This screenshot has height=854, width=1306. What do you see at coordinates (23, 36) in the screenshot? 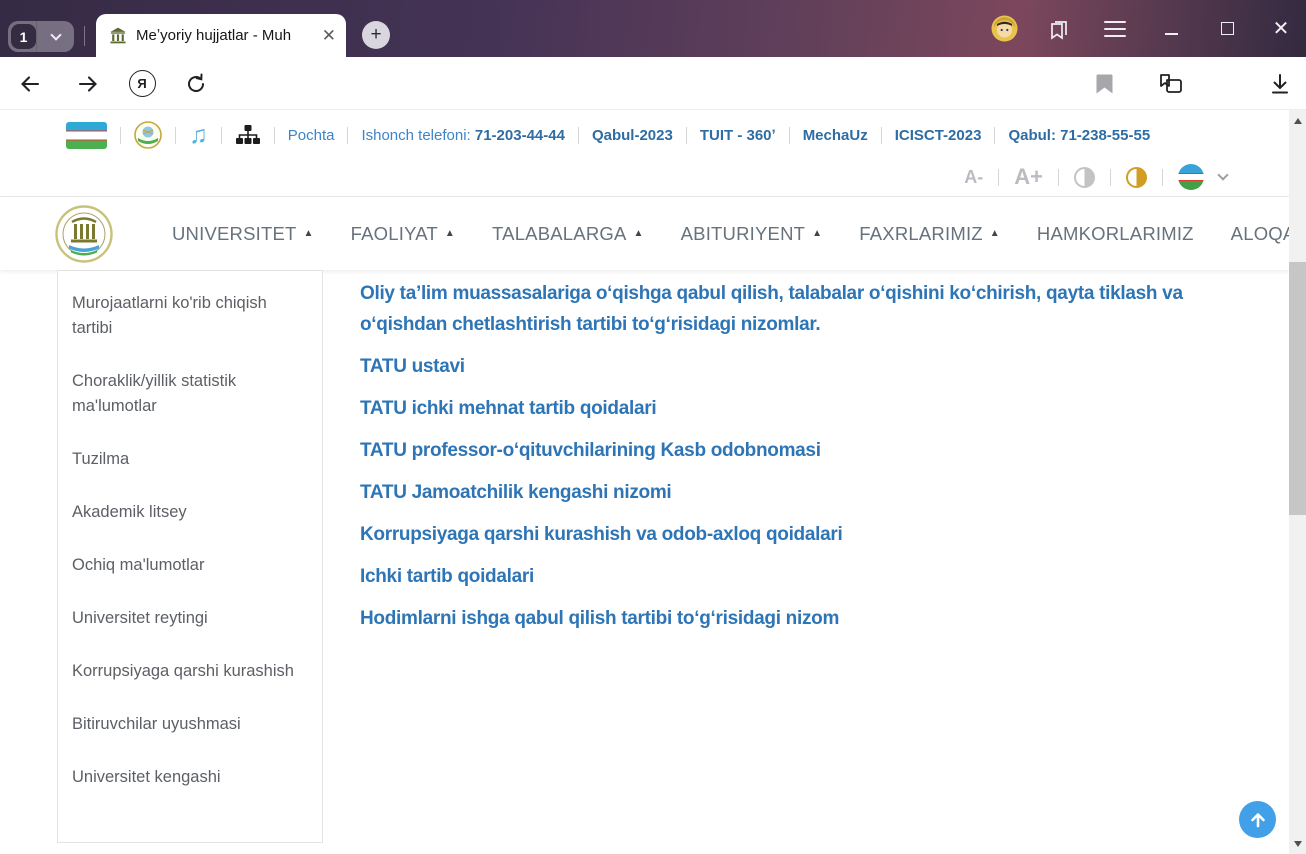
I see `tab-count: 1` at bounding box center [23, 36].